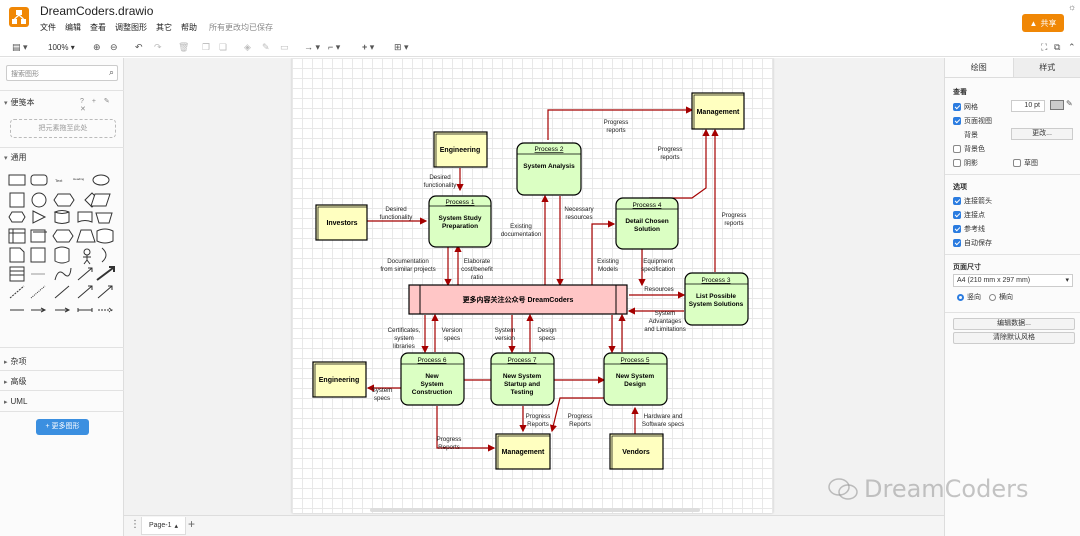  I want to click on zoom-select: 100% ▾, so click(61, 47).